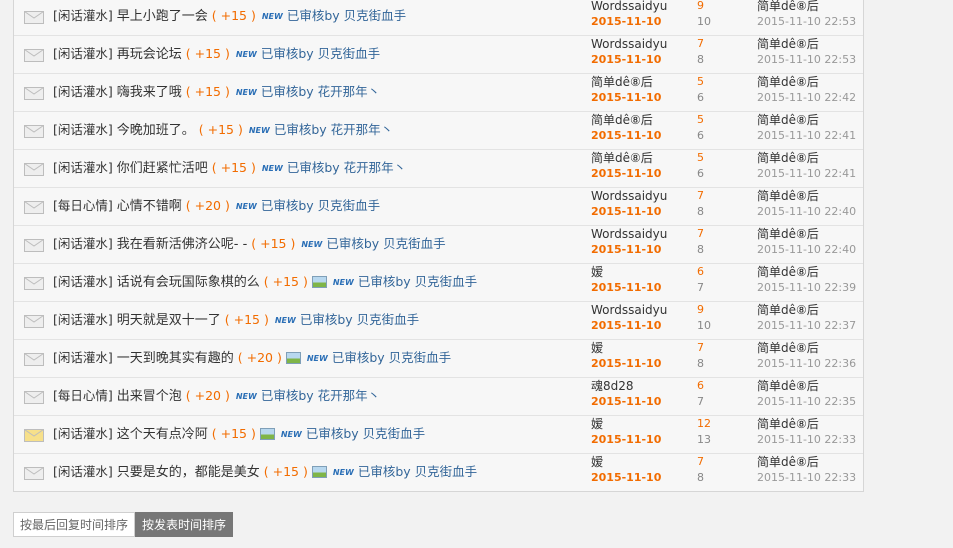 The height and width of the screenshot is (548, 953). Describe the element at coordinates (700, 211) in the screenshot. I see `view-count: 8` at that location.